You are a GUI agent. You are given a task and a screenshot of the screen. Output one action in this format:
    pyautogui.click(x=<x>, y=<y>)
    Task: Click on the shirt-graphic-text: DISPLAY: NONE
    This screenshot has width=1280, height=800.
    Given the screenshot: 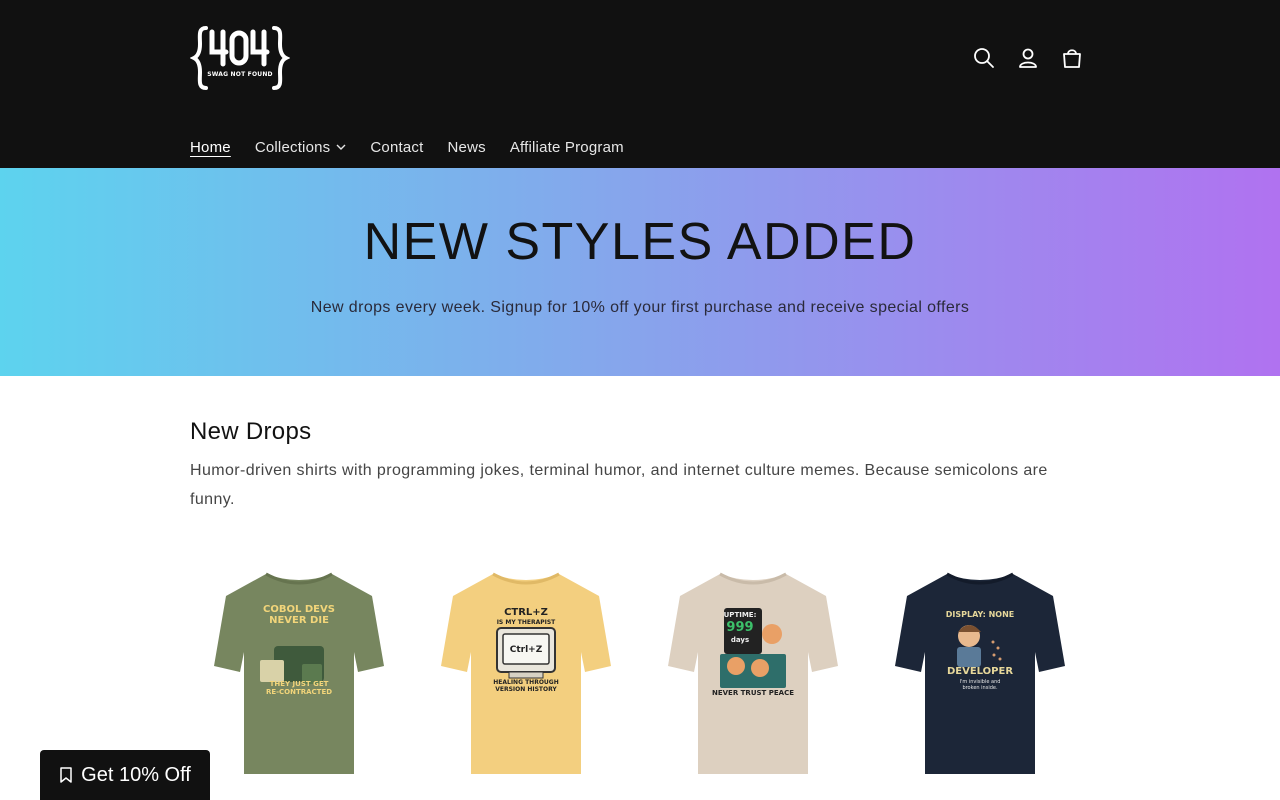 What is the action you would take?
    pyautogui.click(x=980, y=614)
    